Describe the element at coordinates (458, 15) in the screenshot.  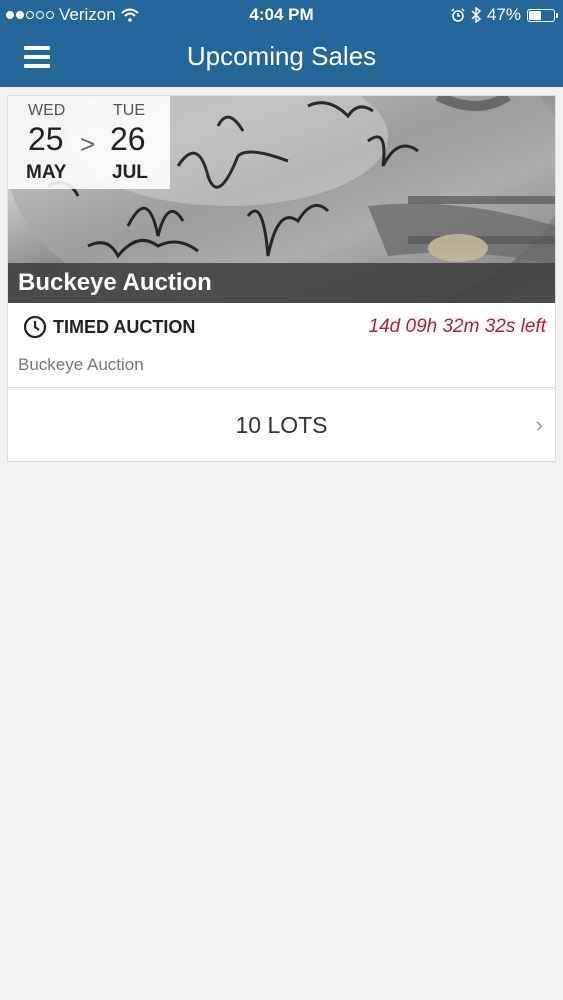
I see `alarm-icon` at that location.